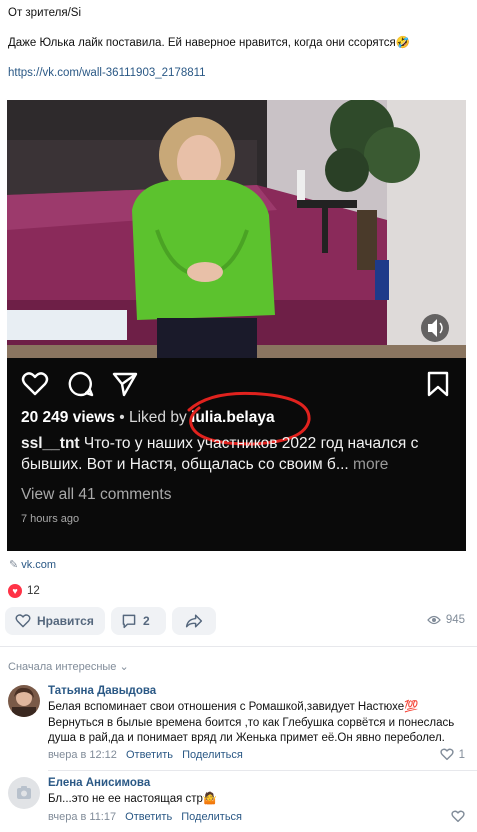 This screenshot has height=832, width=477. I want to click on comment-time: вчера в 11:17, so click(82, 817).